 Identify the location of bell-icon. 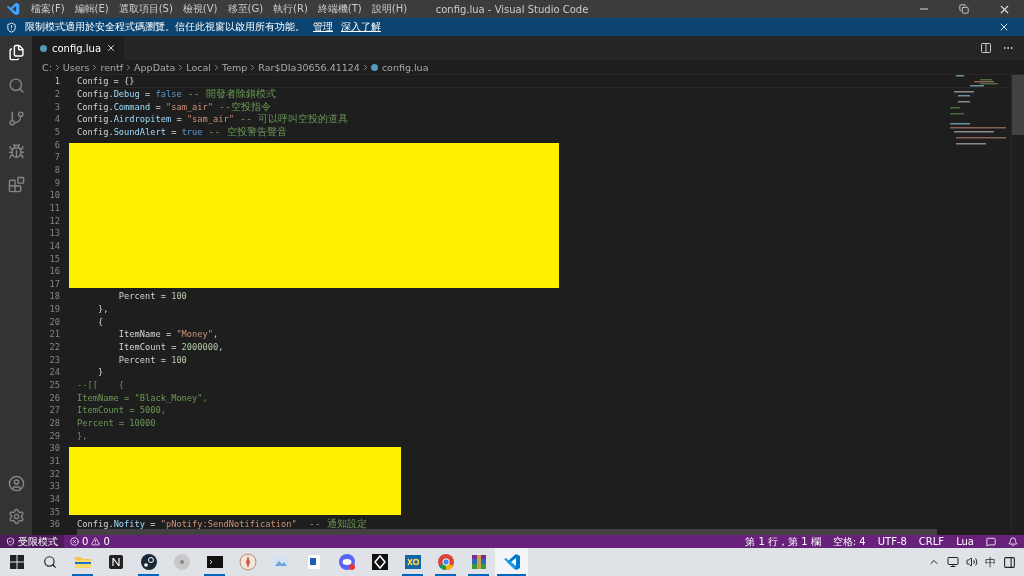
(1013, 541).